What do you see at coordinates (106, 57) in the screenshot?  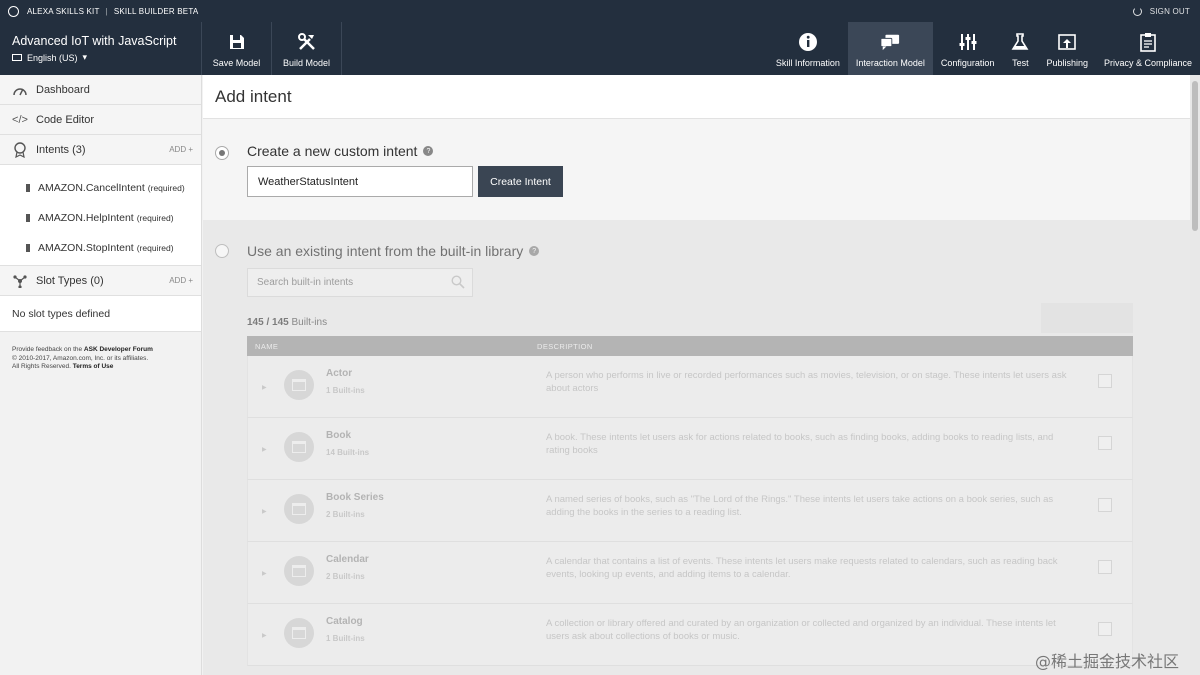 I see `language-selector: English (US) ▾` at bounding box center [106, 57].